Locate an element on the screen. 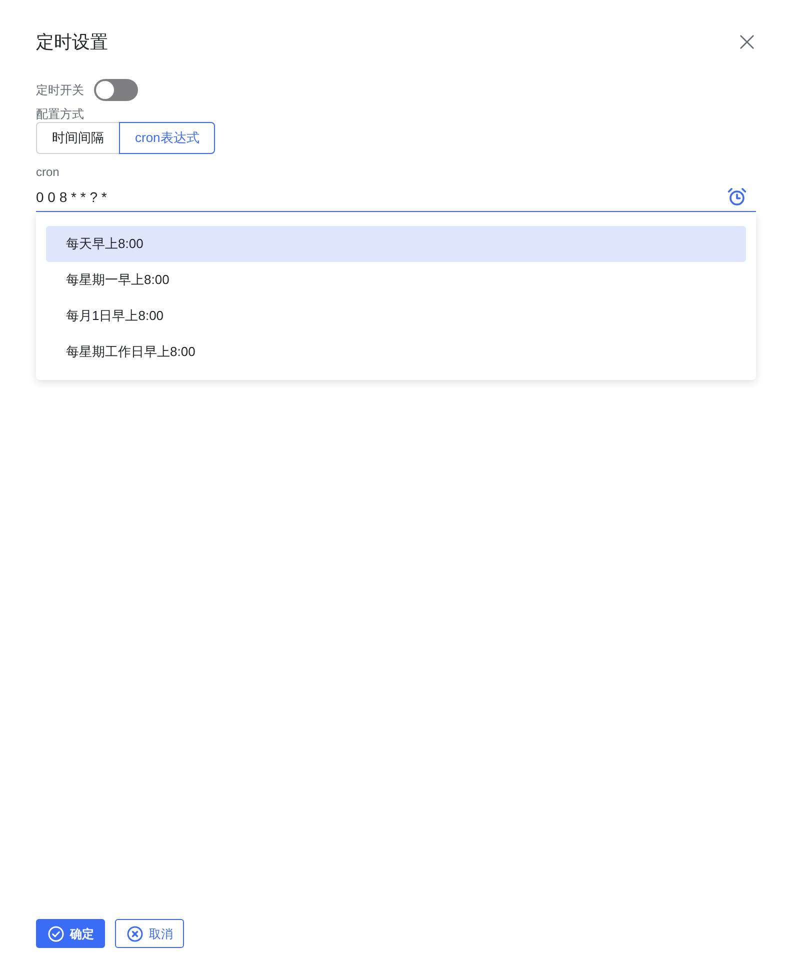 Image resolution: width=795 pixels, height=960 pixels. cancel-circle-icon is located at coordinates (135, 934).